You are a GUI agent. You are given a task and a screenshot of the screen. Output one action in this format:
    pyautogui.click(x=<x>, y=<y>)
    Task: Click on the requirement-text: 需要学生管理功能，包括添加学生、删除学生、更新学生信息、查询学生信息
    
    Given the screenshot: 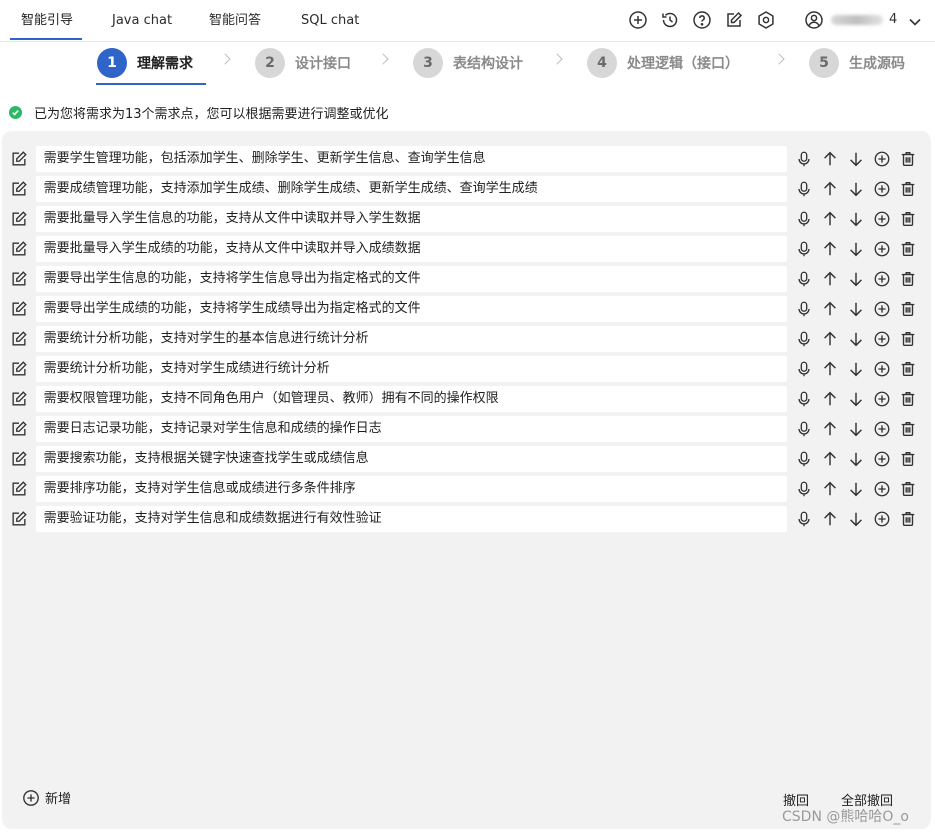 What is the action you would take?
    pyautogui.click(x=411, y=159)
    